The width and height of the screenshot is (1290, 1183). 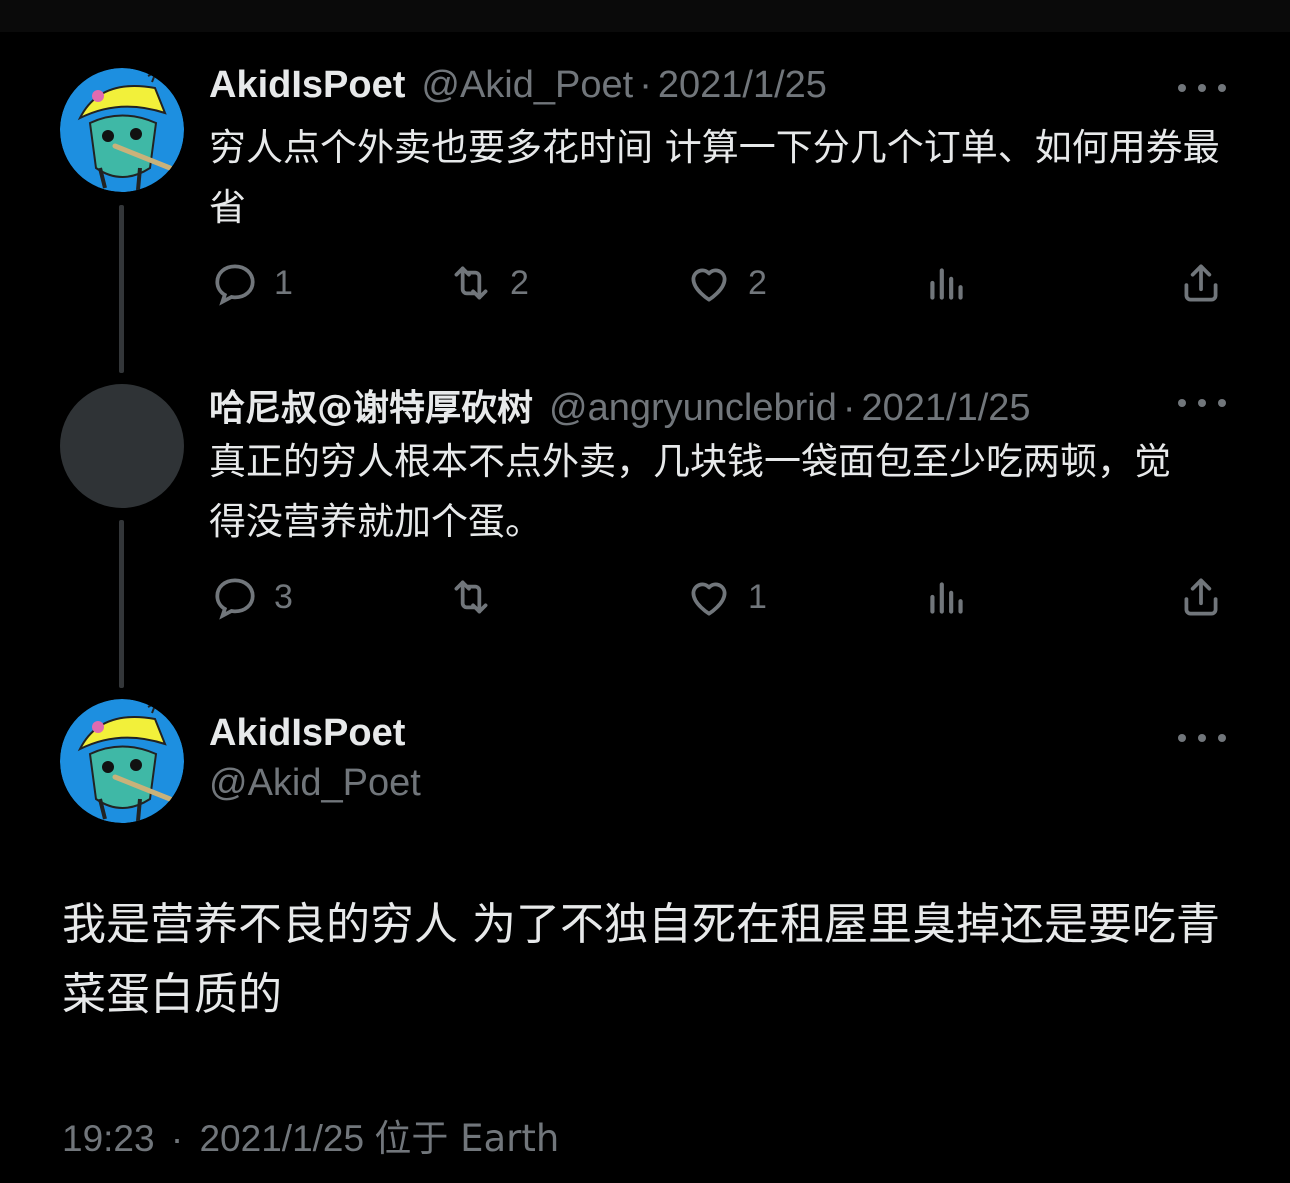 I want to click on like-count: 1, so click(x=757, y=596).